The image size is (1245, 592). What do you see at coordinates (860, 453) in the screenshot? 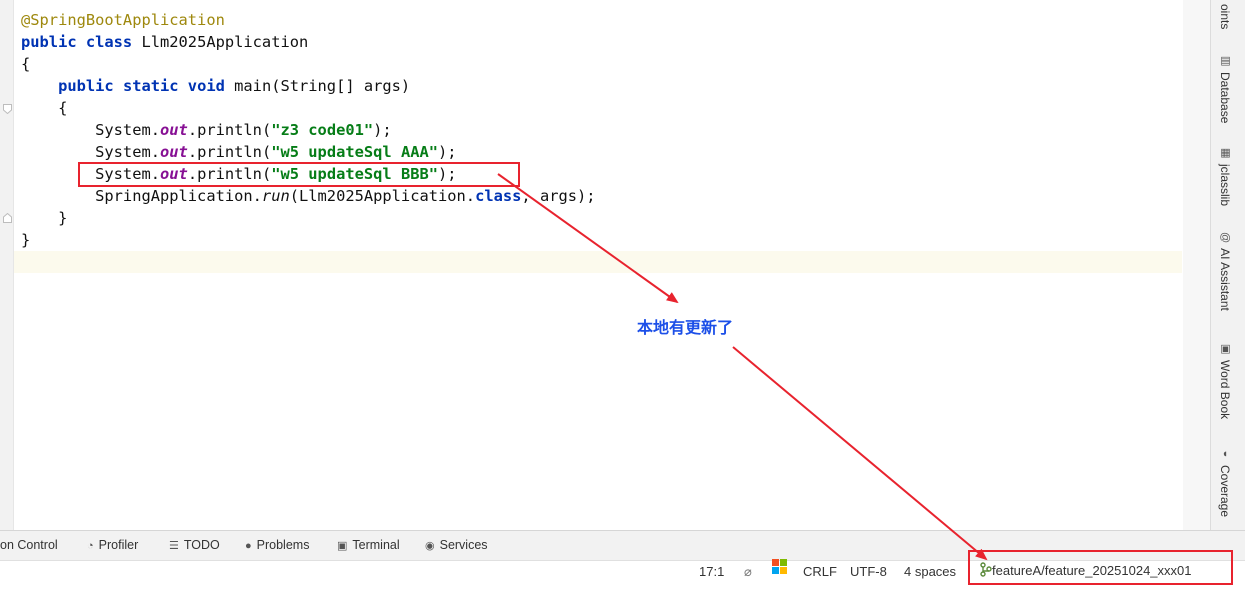
I see `arrow-to-branch` at bounding box center [860, 453].